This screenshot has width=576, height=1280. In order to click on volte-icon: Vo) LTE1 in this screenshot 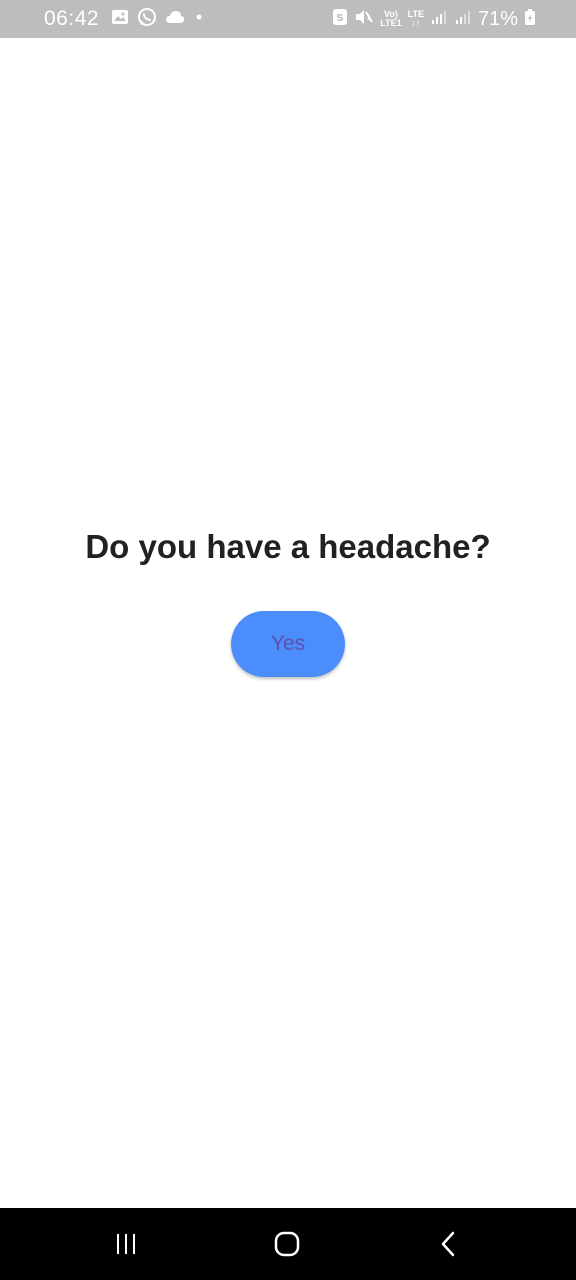, I will do `click(390, 19)`.